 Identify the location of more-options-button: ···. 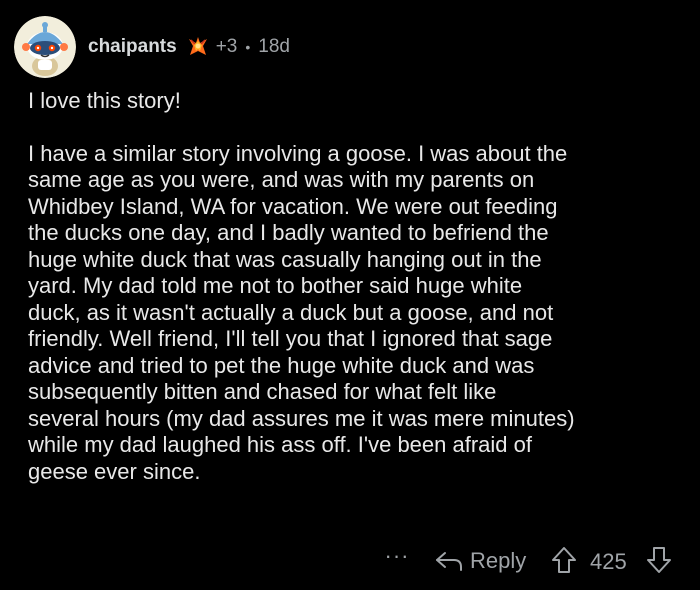
(397, 560).